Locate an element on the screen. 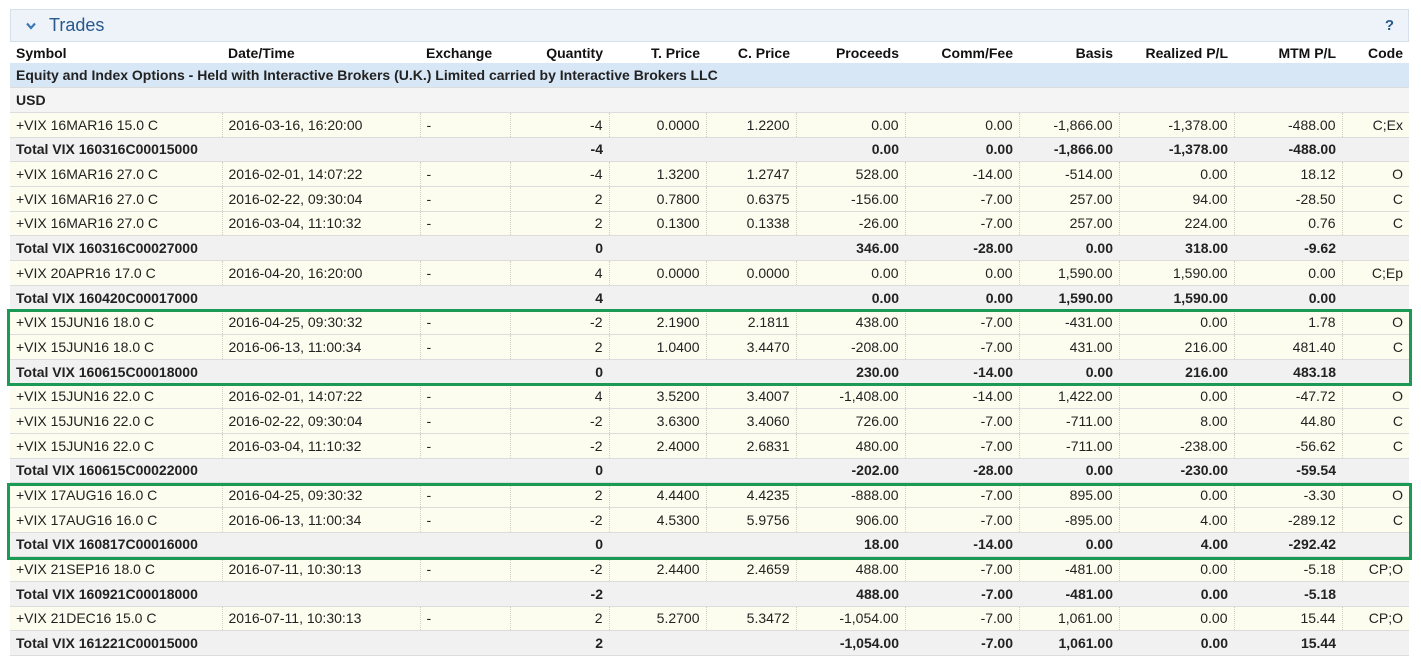 The image size is (1421, 666). cell-code: O is located at coordinates (1375, 396).